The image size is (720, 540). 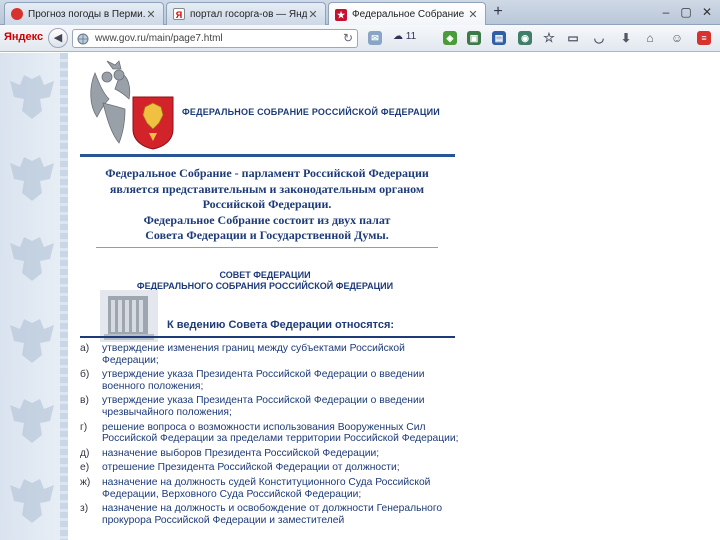 I want to click on item-letter: е), so click(x=85, y=468).